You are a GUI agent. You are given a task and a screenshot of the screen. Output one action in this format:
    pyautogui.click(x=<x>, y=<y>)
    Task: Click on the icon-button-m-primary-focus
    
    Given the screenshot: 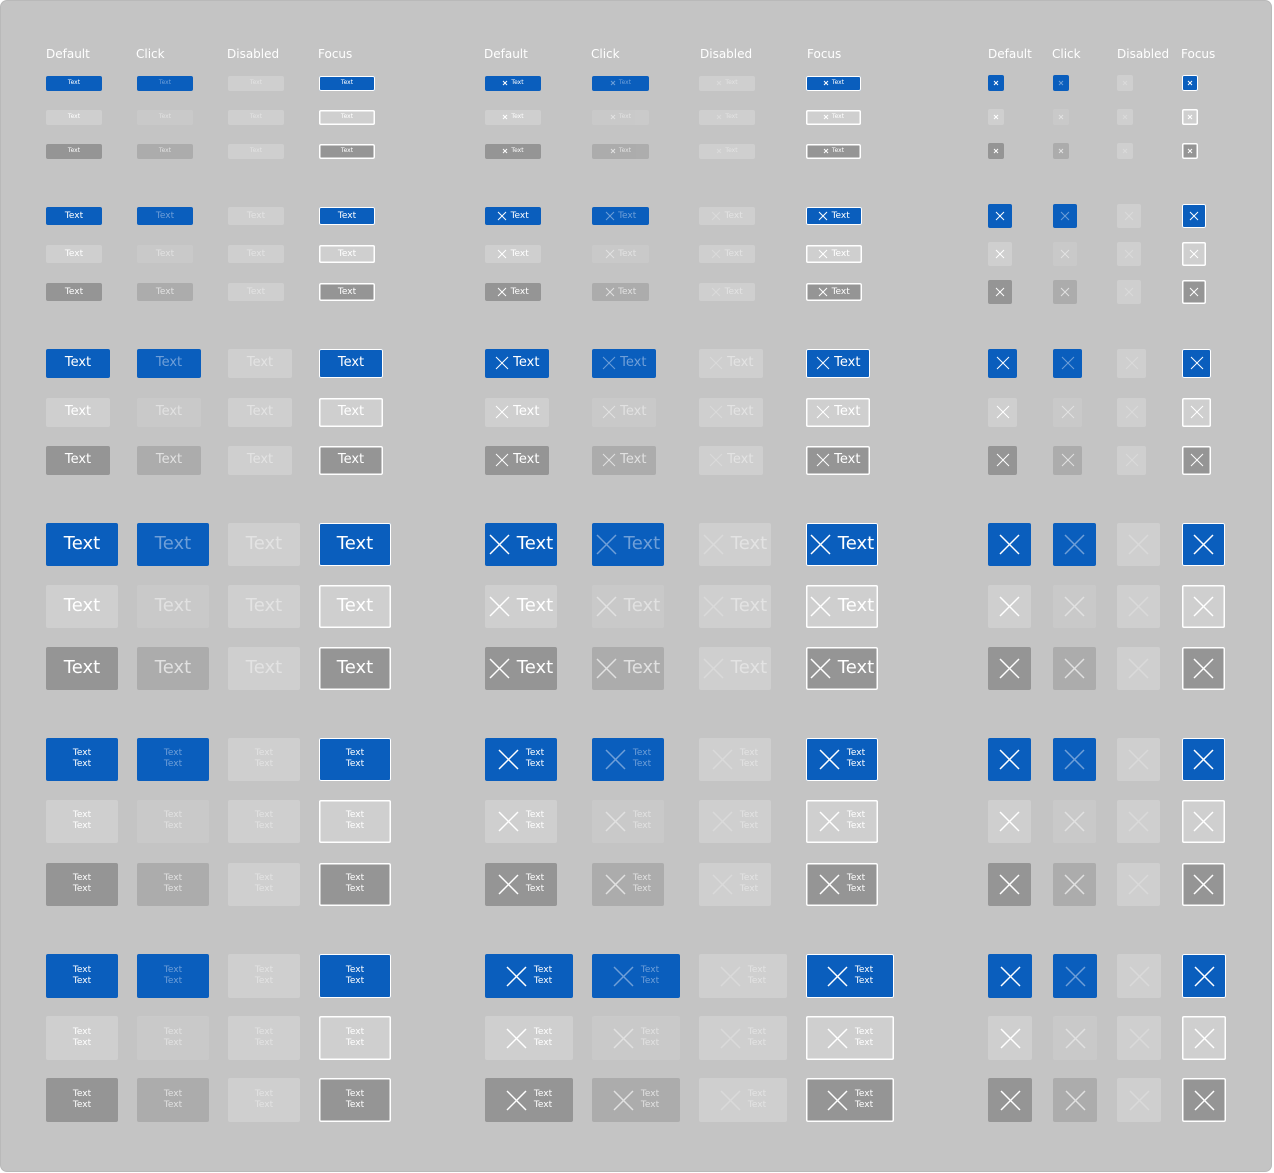 What is the action you would take?
    pyautogui.click(x=1196, y=363)
    